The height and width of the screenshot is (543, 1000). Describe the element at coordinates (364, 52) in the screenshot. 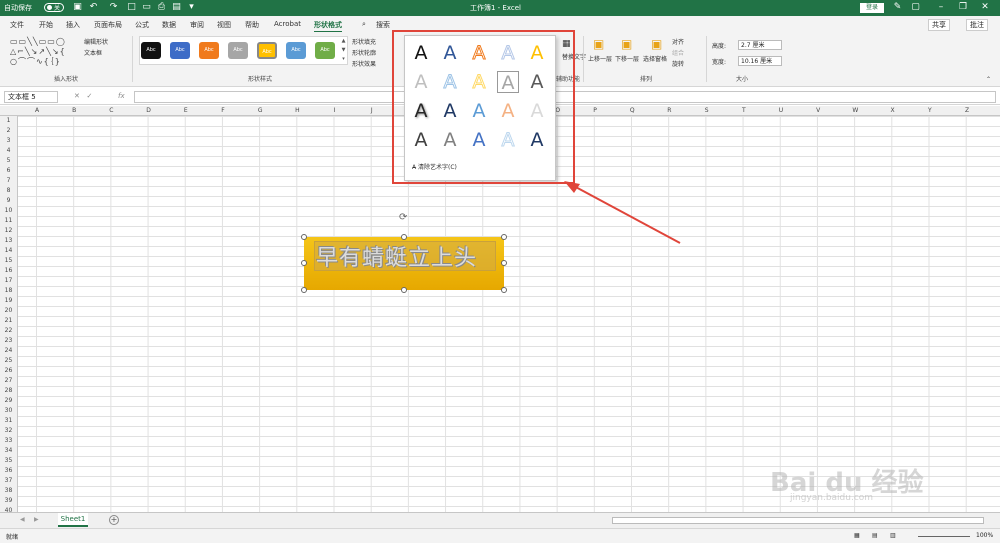

I see `shape-outline-button: 形状轮廓` at that location.